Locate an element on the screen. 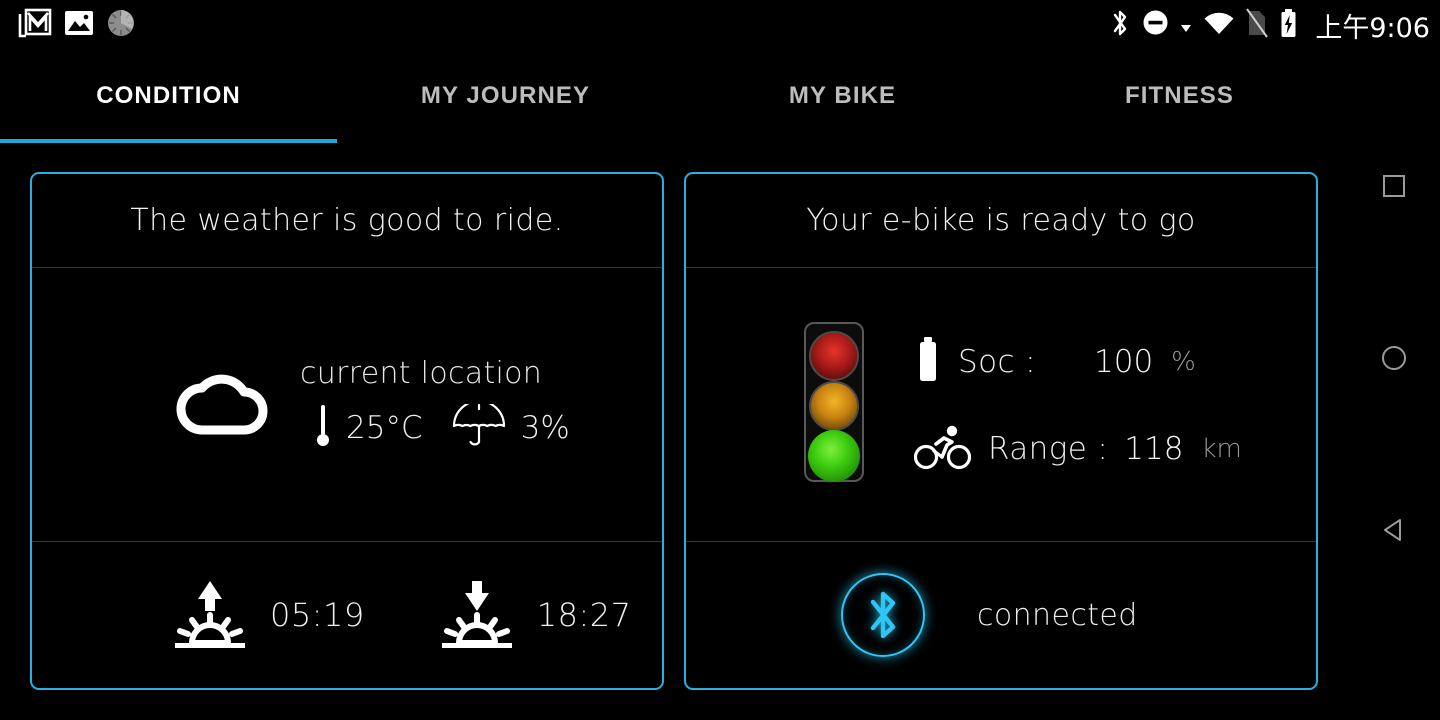  do-not-disturb-icon is located at coordinates (1155, 25).